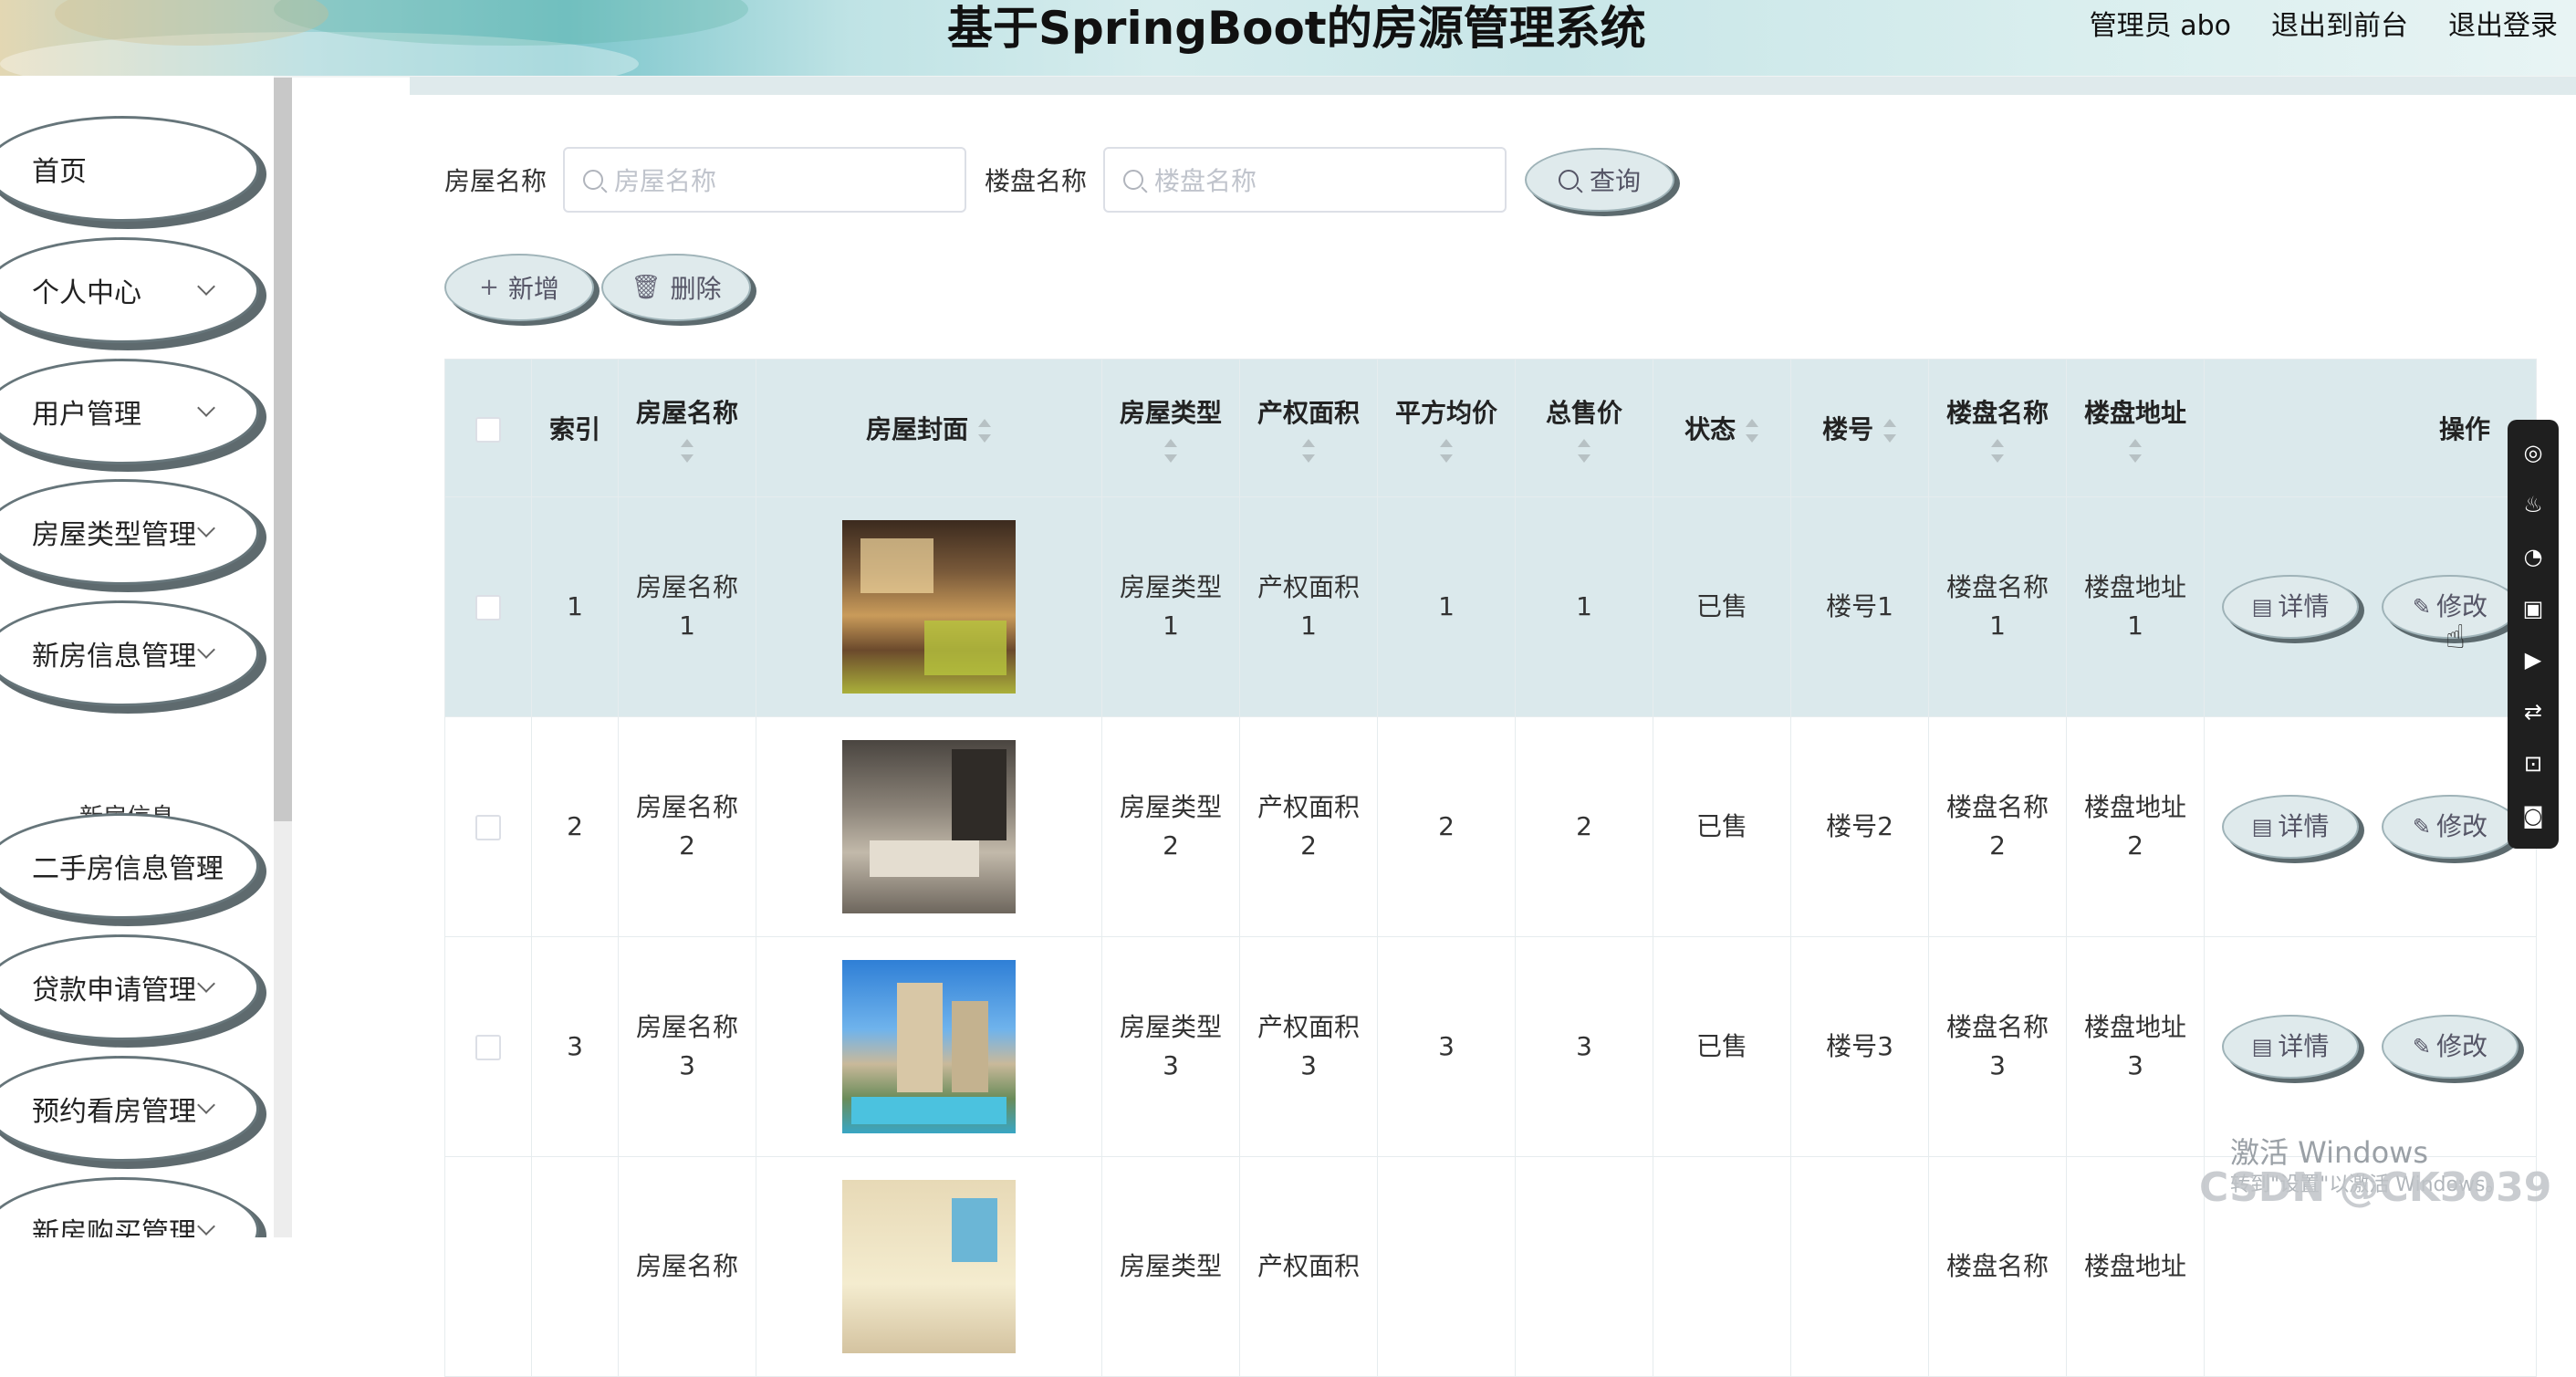  Describe the element at coordinates (2533, 504) in the screenshot. I see `flame-icon: ♨` at that location.